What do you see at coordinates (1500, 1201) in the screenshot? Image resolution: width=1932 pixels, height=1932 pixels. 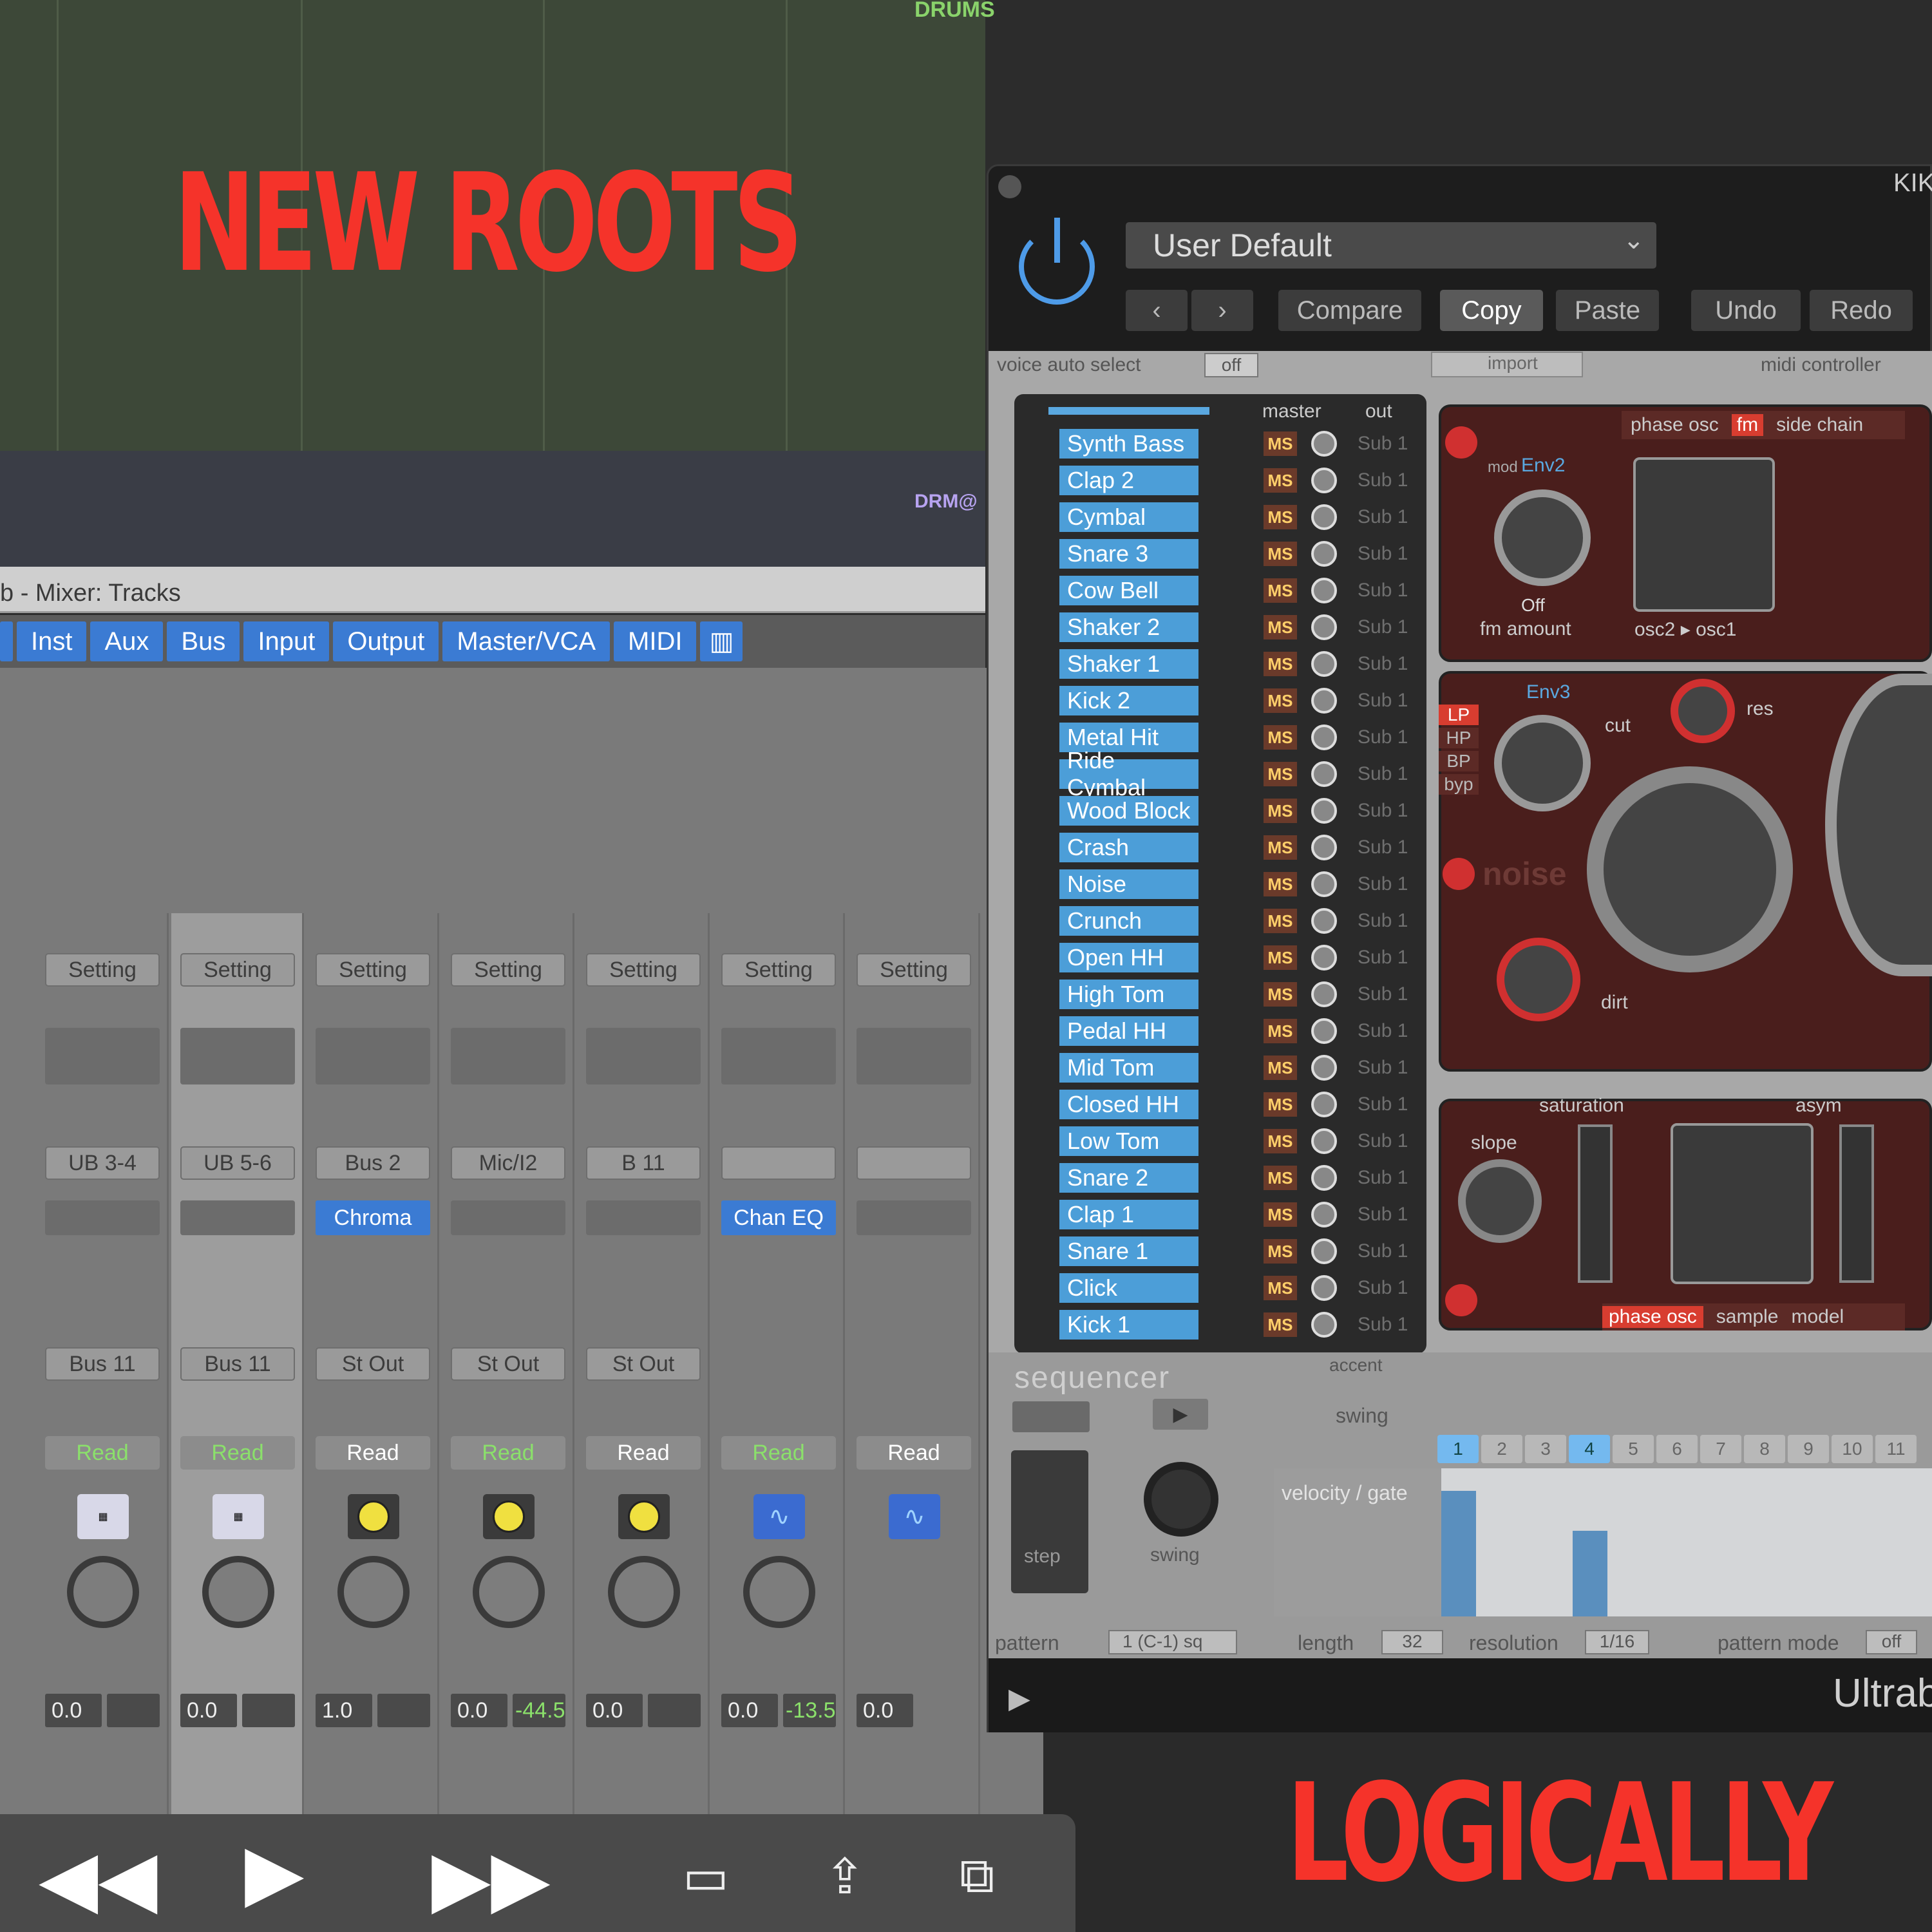 I see `slope-knob` at bounding box center [1500, 1201].